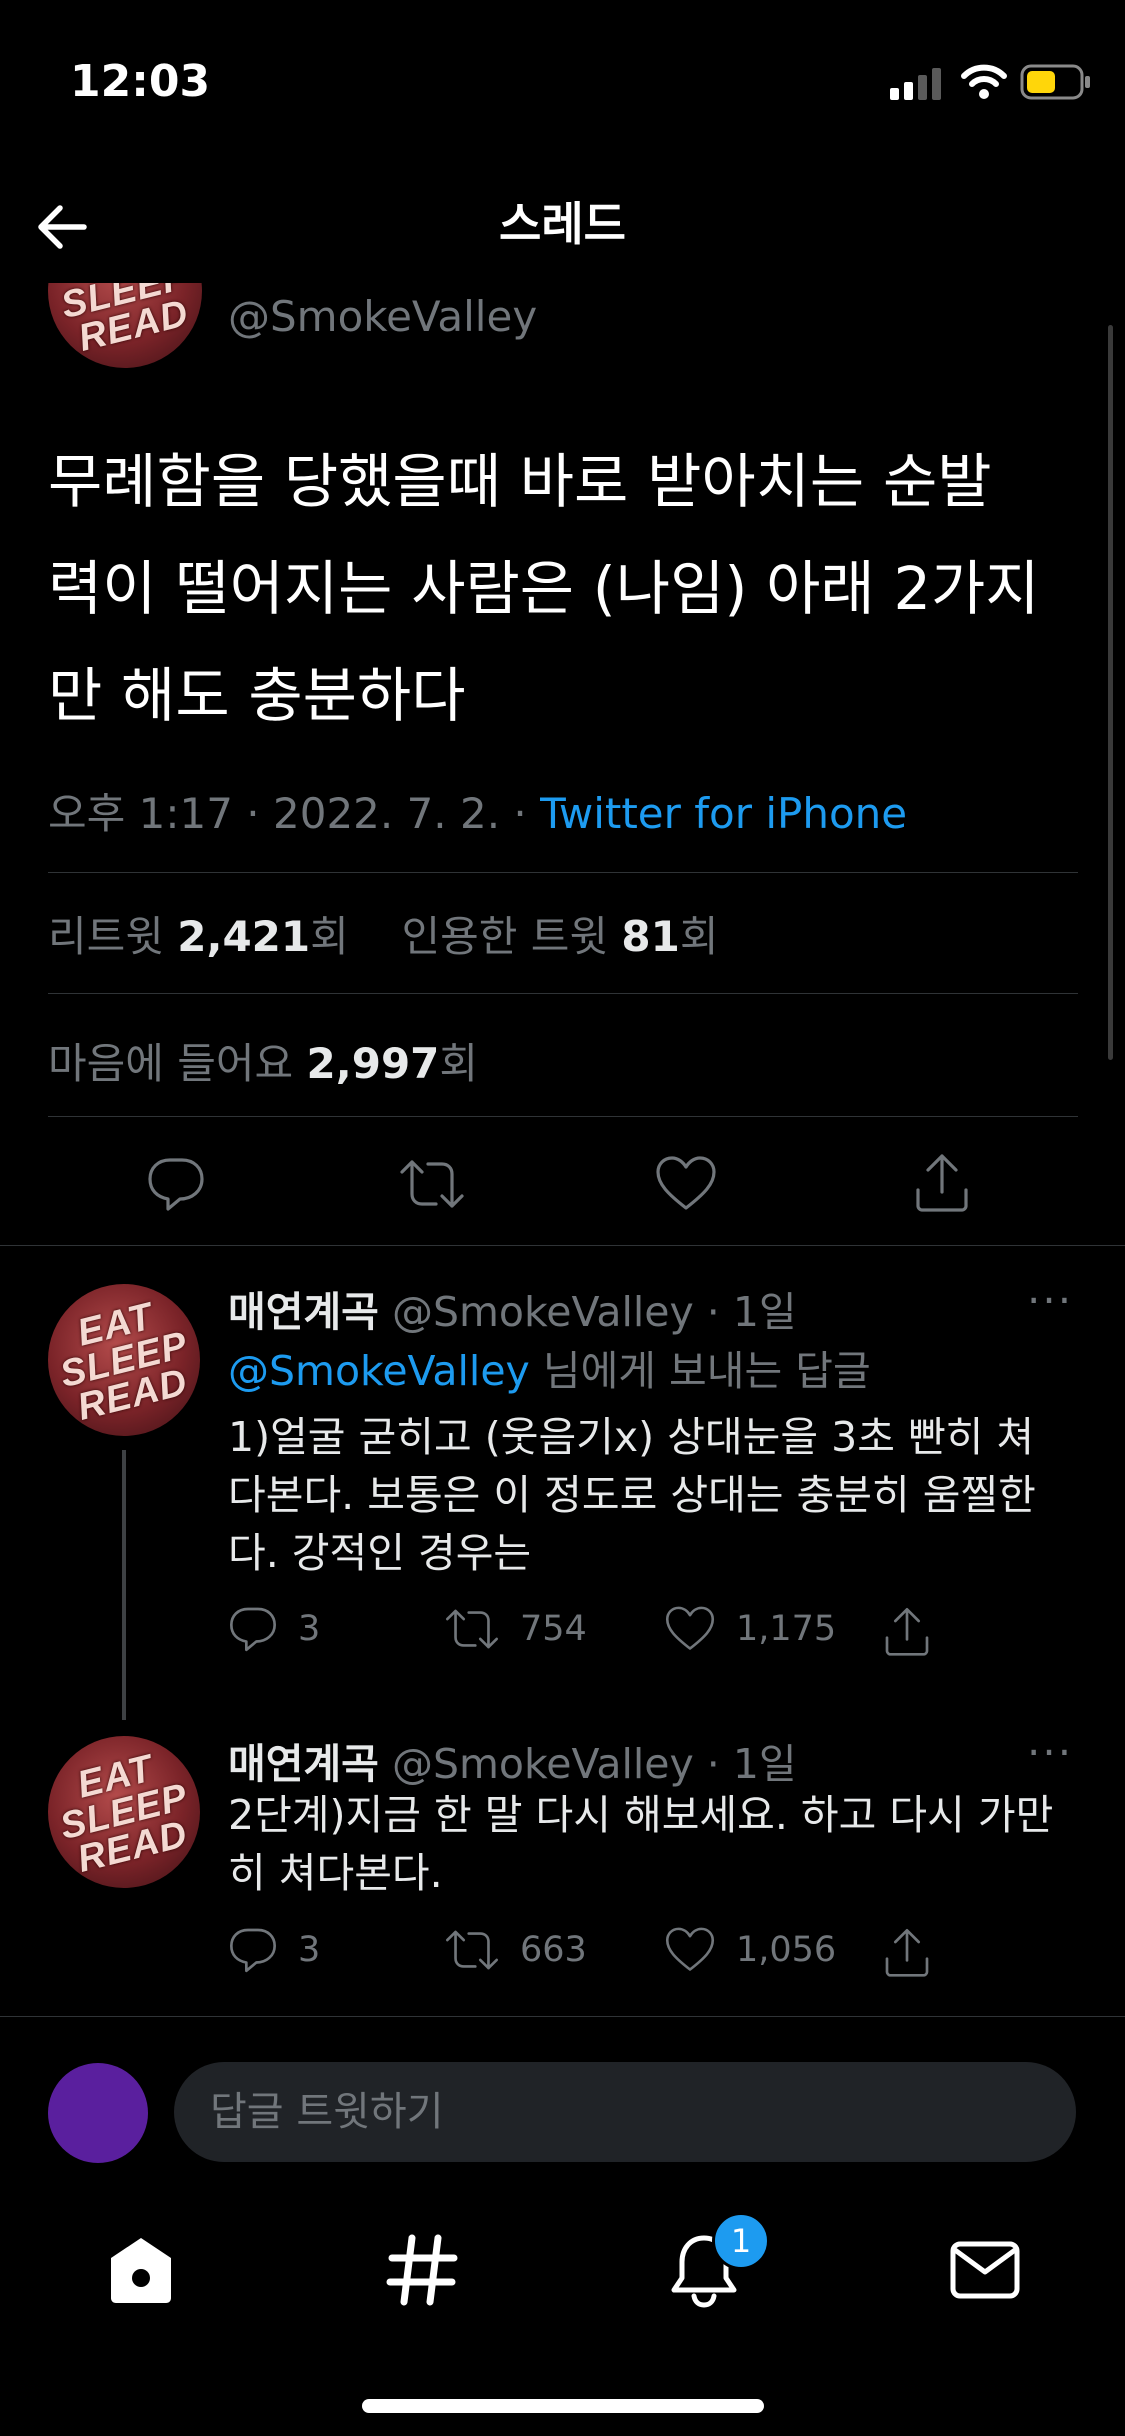 The image size is (1125, 2436). Describe the element at coordinates (544, 588) in the screenshot. I see `tweet-text-line: 력이 떨어지는 사람은 (나임) 아래 2가지` at that location.